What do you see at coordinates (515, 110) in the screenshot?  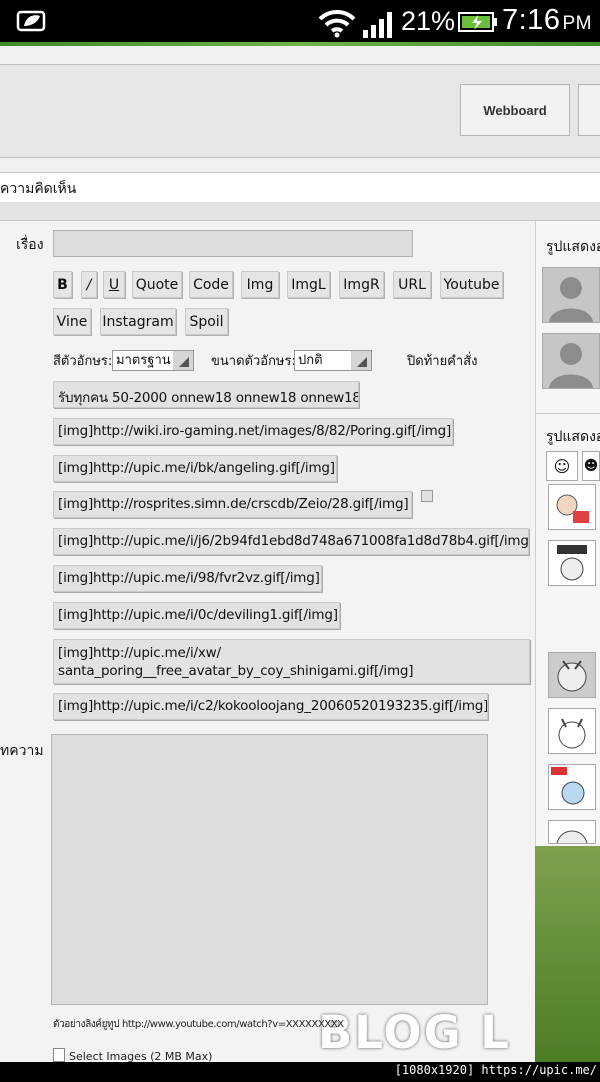 I see `webboard-button: Webboard` at bounding box center [515, 110].